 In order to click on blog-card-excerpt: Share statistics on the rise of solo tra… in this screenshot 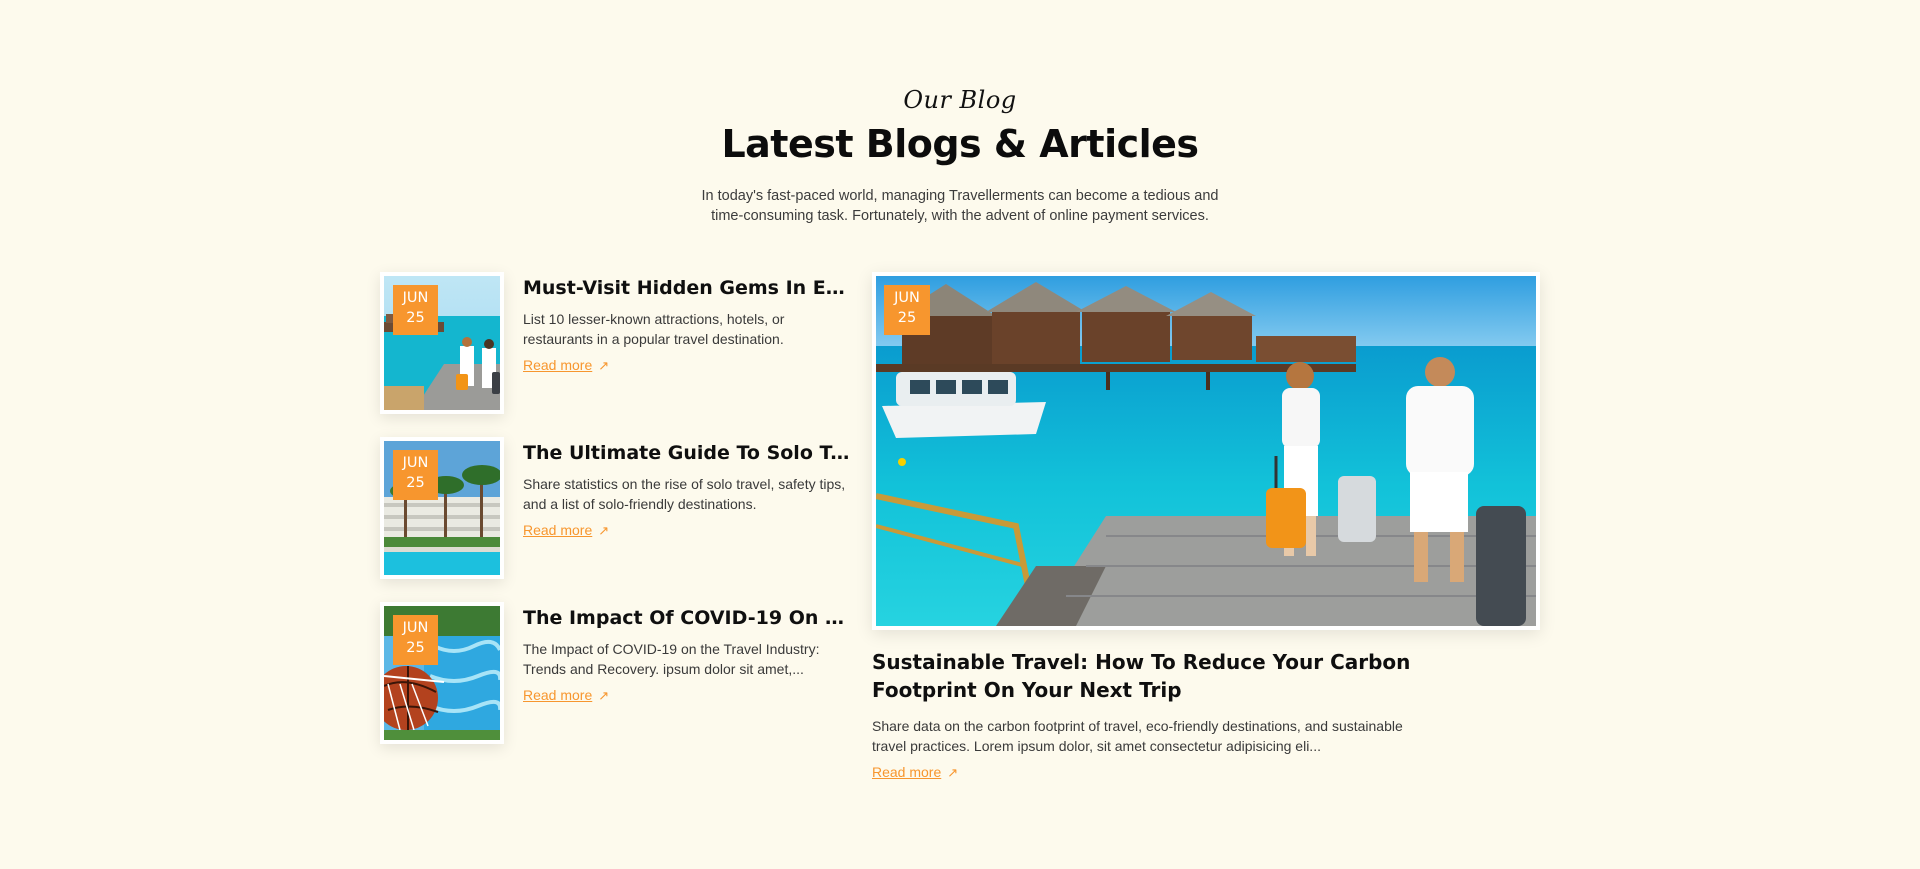, I will do `click(684, 494)`.